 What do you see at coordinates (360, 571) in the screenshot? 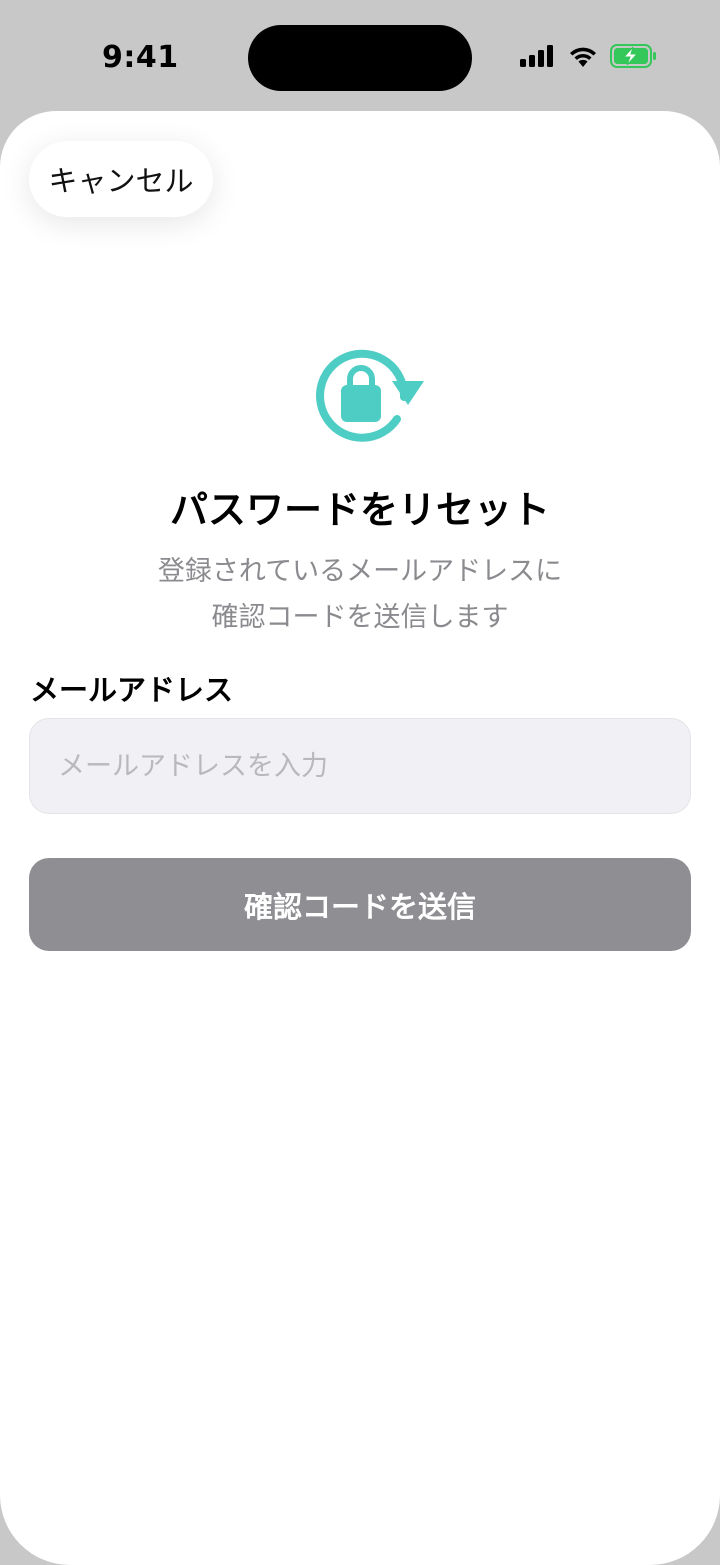
I see `description-line-1: 登録されているメールアドレスに` at bounding box center [360, 571].